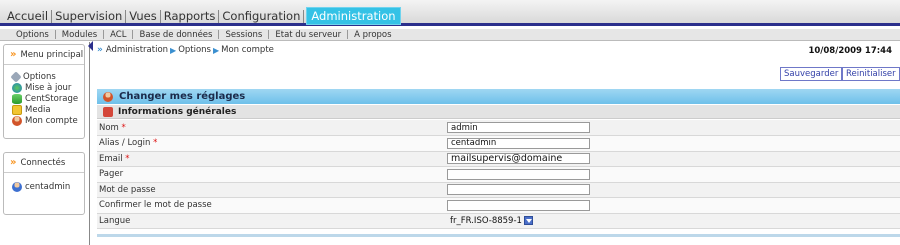 This screenshot has height=245, width=900. I want to click on language-select-value: fr_FR.ISO-8859-1, so click(486, 220).